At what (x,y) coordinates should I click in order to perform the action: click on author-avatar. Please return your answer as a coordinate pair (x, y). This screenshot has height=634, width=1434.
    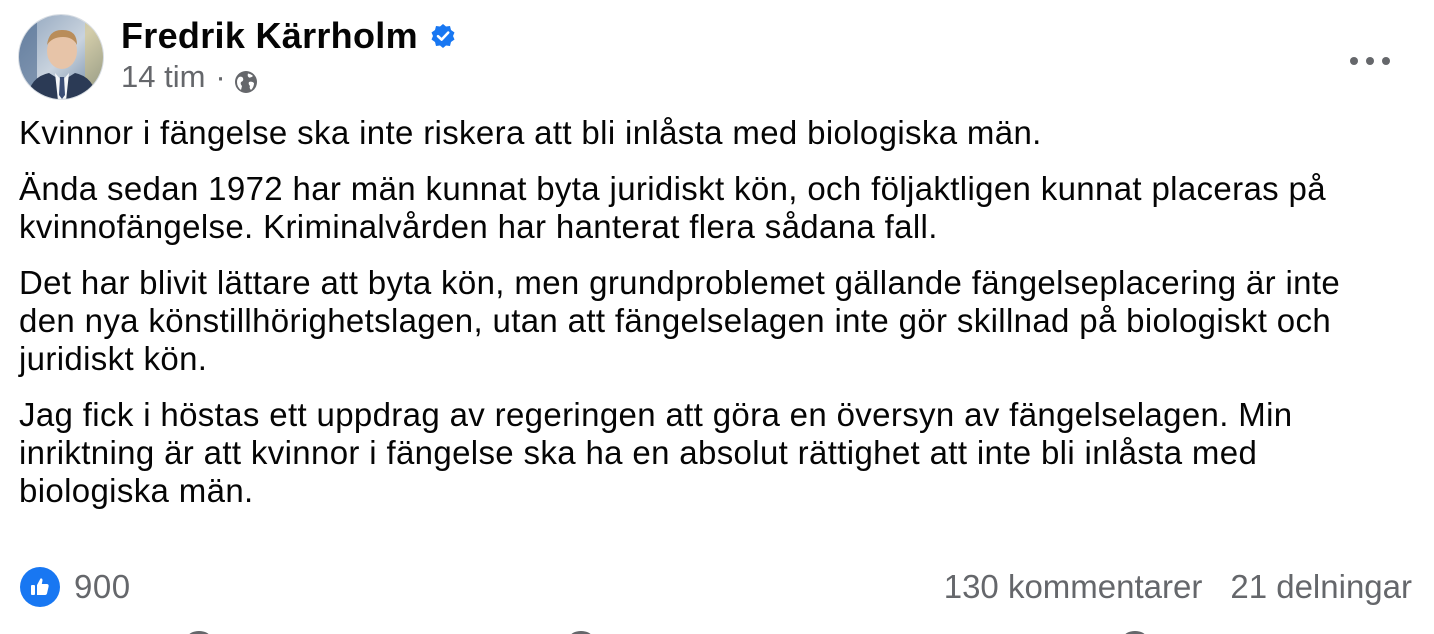
    Looking at the image, I should click on (61, 57).